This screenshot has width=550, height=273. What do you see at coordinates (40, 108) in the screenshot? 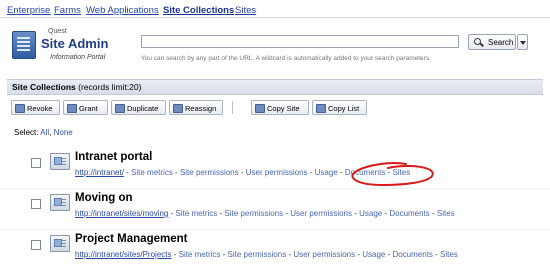
I see `revoke-label: Revoke` at bounding box center [40, 108].